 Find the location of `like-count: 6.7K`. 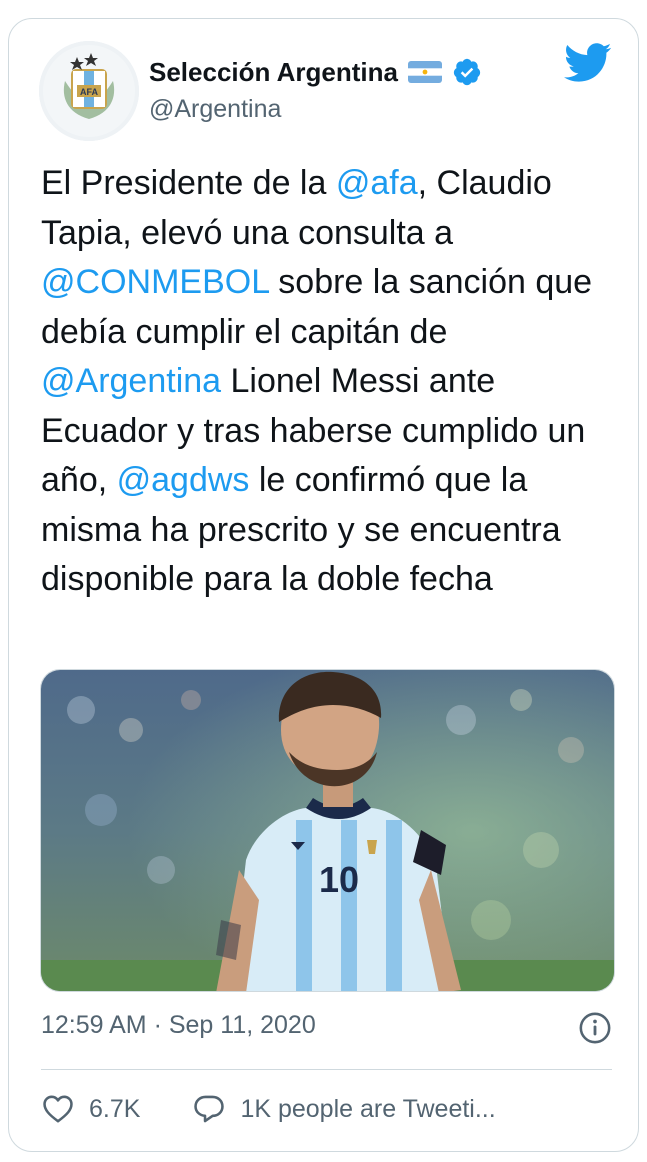

like-count: 6.7K is located at coordinates (115, 1108).